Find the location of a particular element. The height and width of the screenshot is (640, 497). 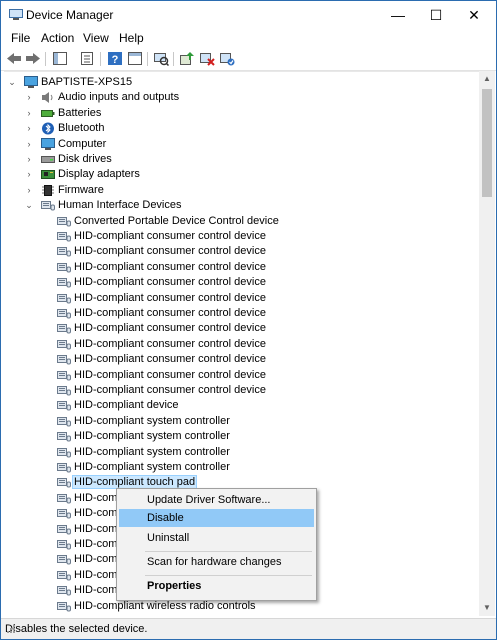

menu-item-label: Uninstall is located at coordinates (168, 538).